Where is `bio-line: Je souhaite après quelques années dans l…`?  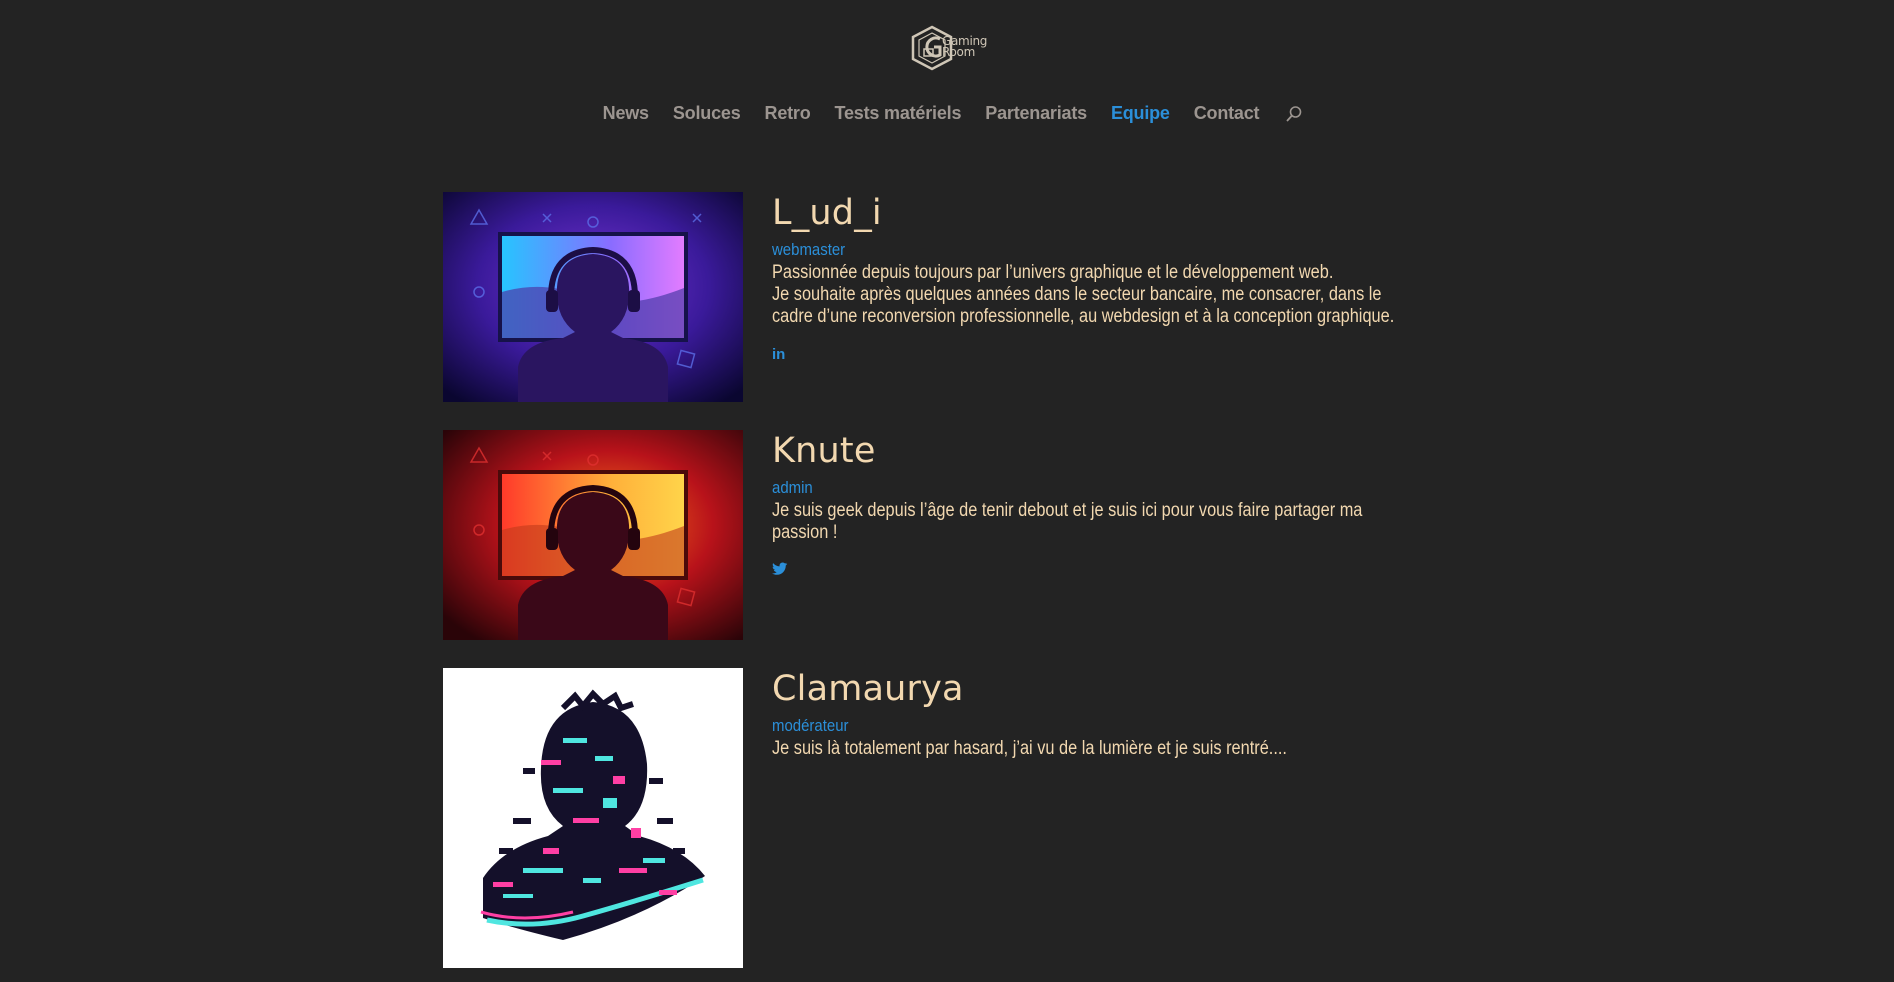
bio-line: Je souhaite après quelques années dans l… is located at coordinates (1077, 294).